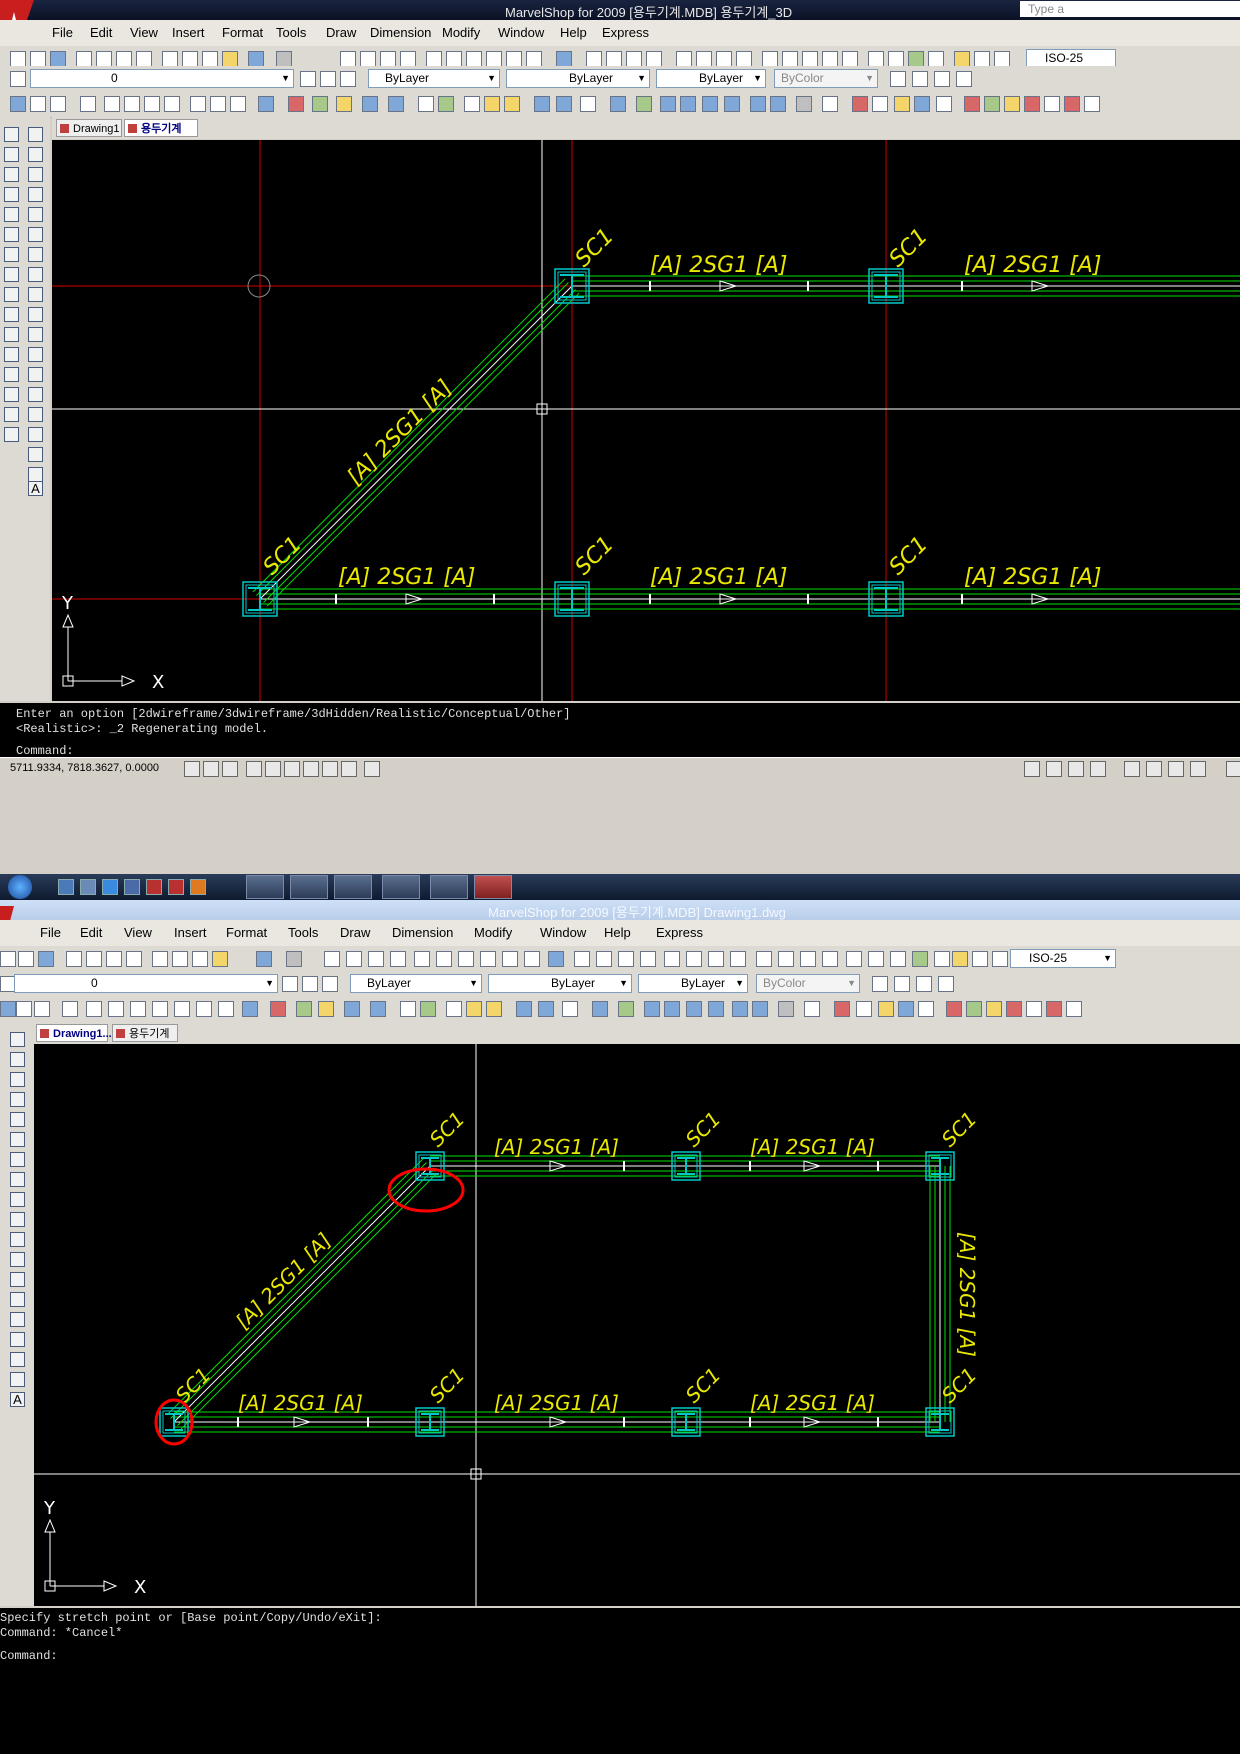  I want to click on menu-format: Format, so click(242, 32).